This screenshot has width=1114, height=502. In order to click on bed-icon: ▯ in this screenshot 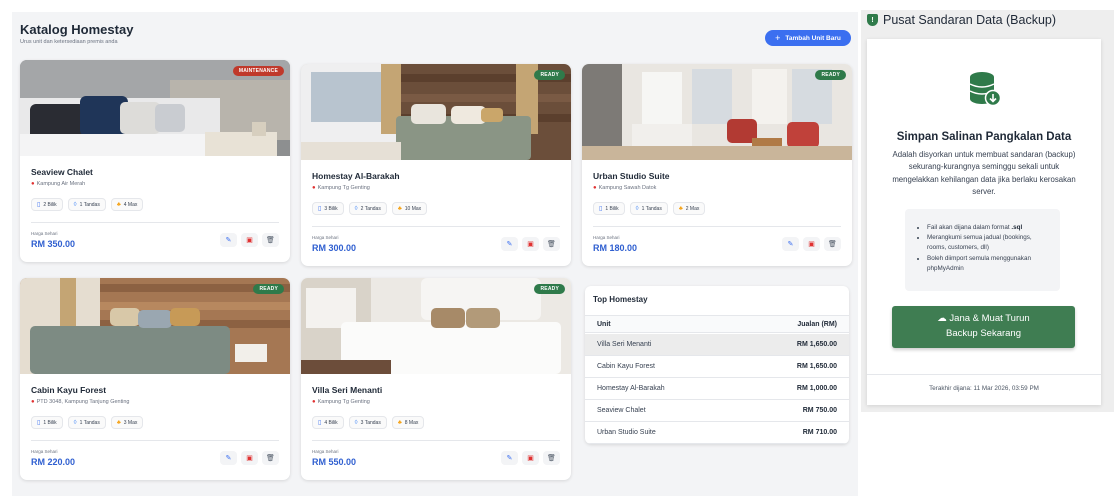, I will do `click(320, 423)`.